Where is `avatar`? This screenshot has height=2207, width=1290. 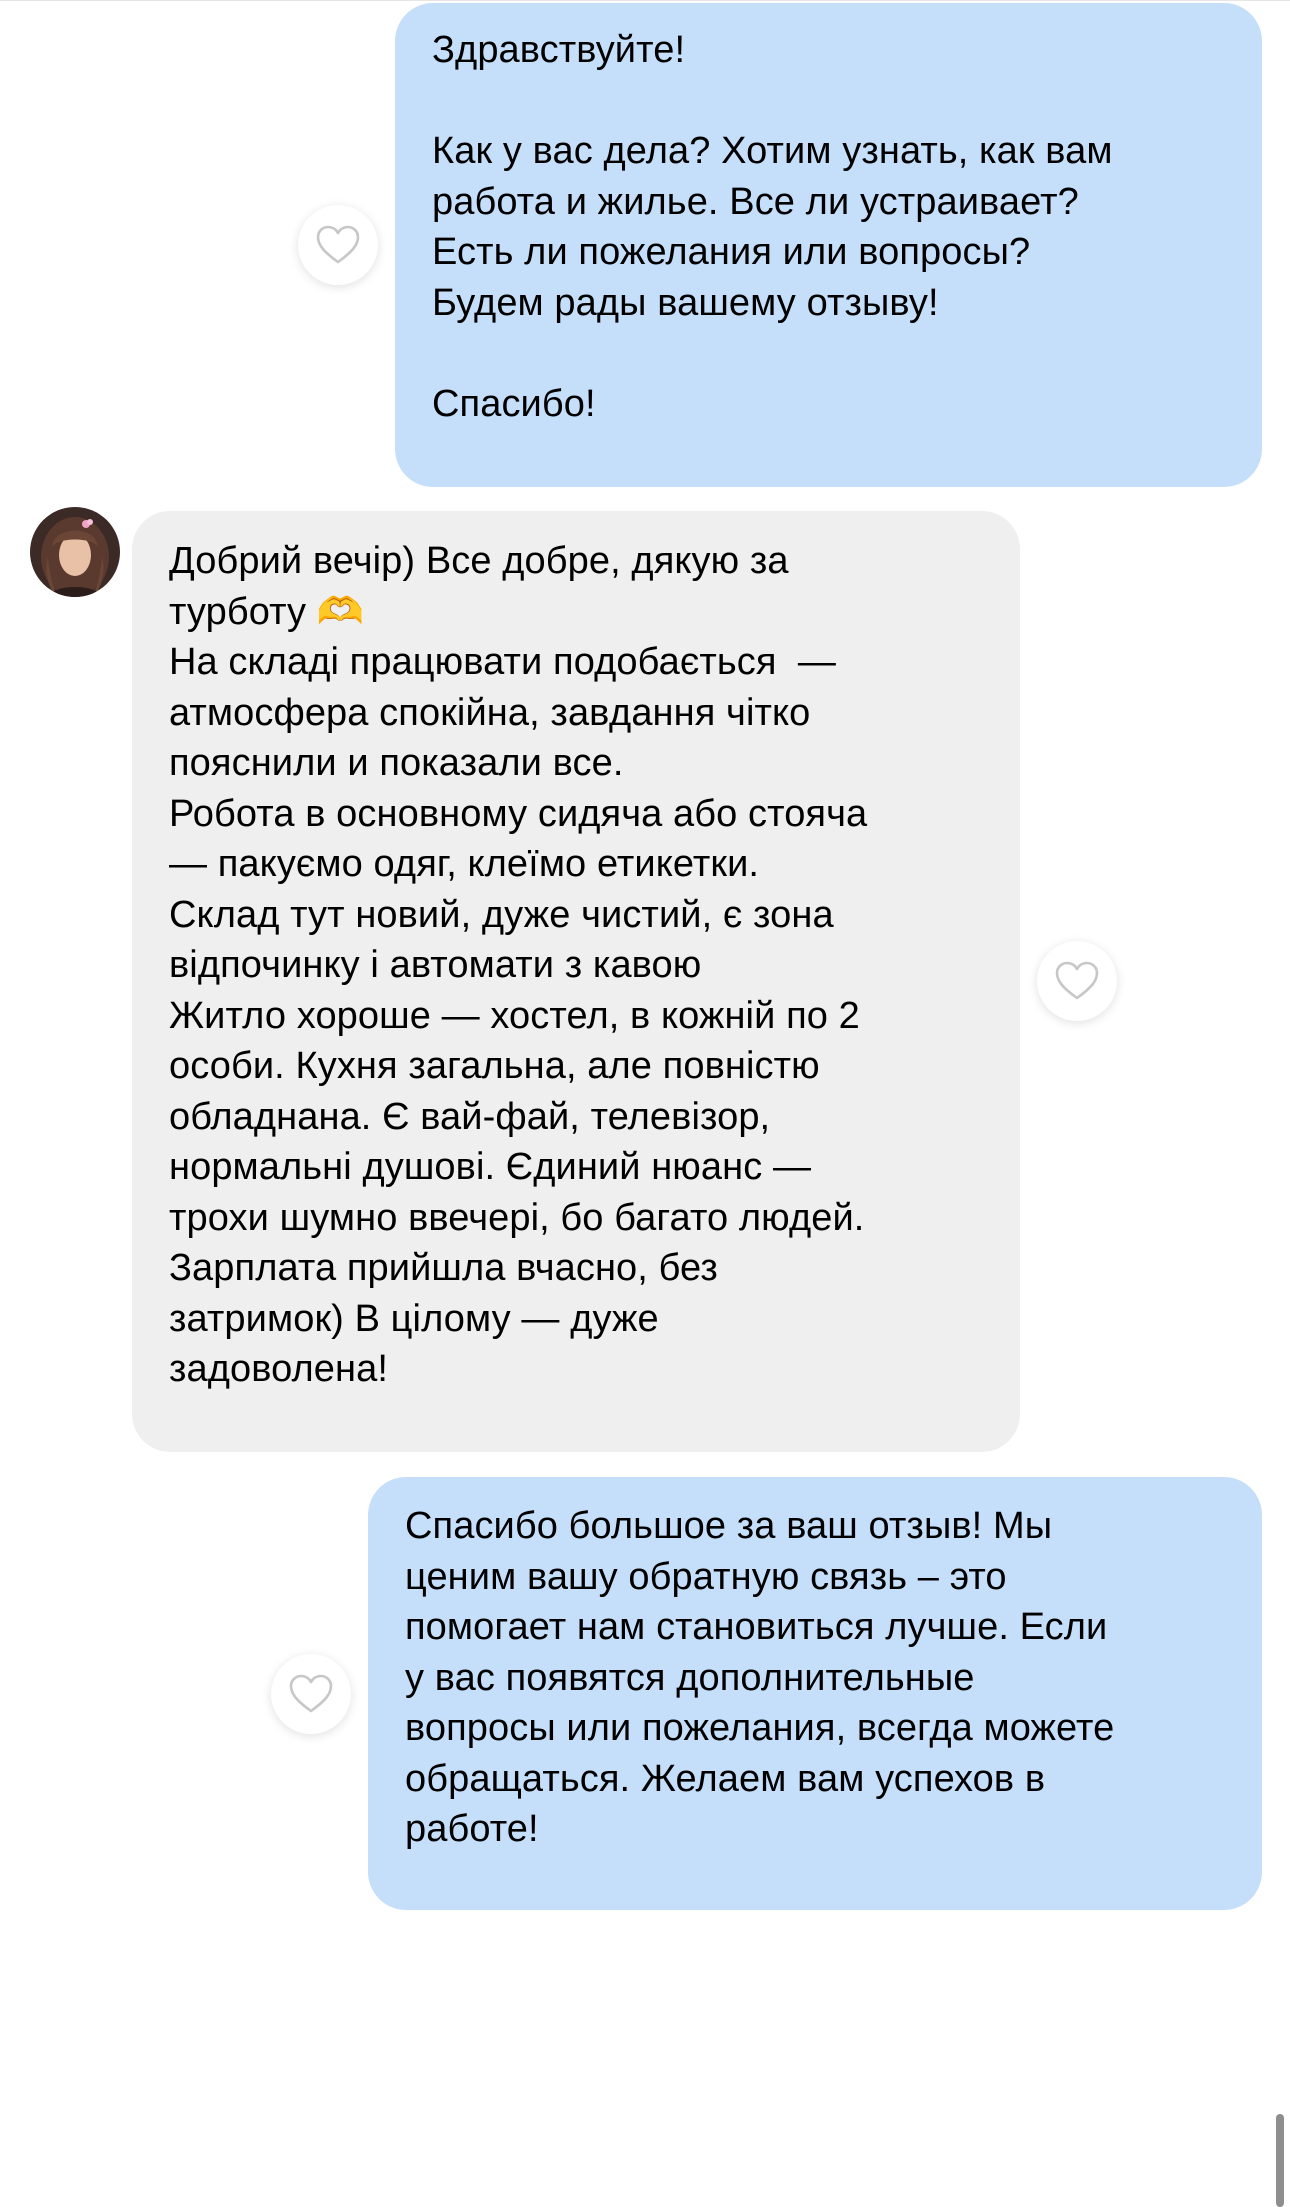 avatar is located at coordinates (75, 552).